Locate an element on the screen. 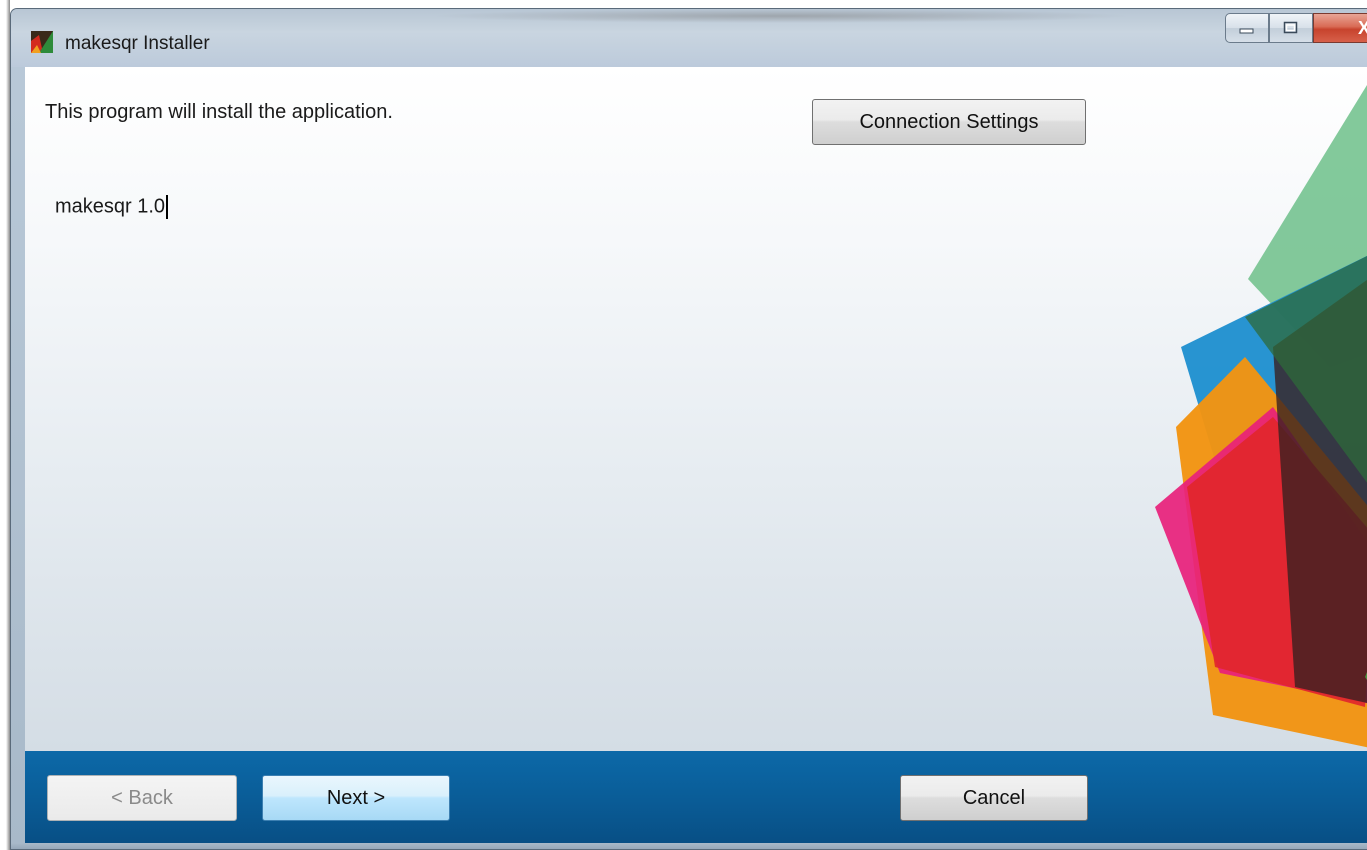  close-icon: X is located at coordinates (1362, 28).